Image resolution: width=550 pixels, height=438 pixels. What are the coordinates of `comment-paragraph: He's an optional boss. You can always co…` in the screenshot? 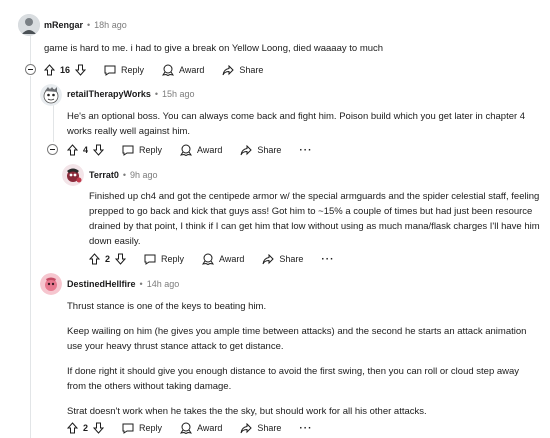 It's located at (296, 124).